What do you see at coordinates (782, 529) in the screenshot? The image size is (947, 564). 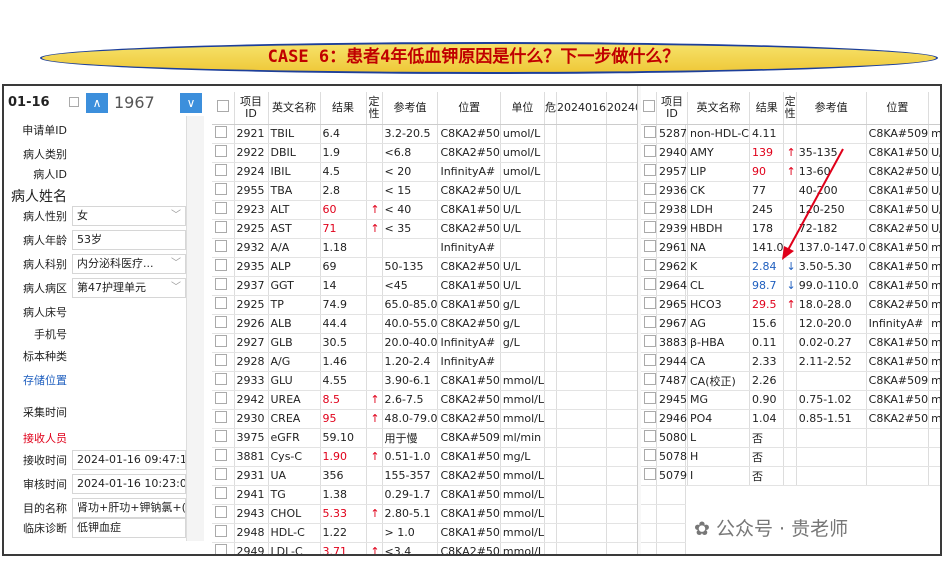 I see `watermark-text: 公众号 · 贵老师` at bounding box center [782, 529].